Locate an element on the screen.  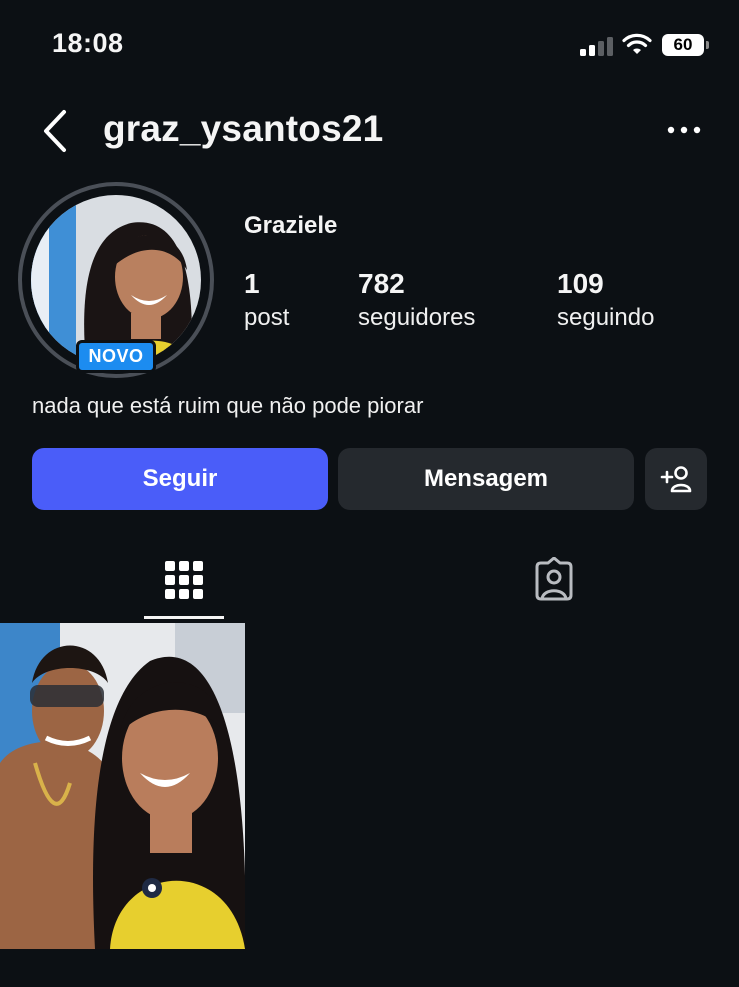
chevron-left-icon is located at coordinates (55, 131).